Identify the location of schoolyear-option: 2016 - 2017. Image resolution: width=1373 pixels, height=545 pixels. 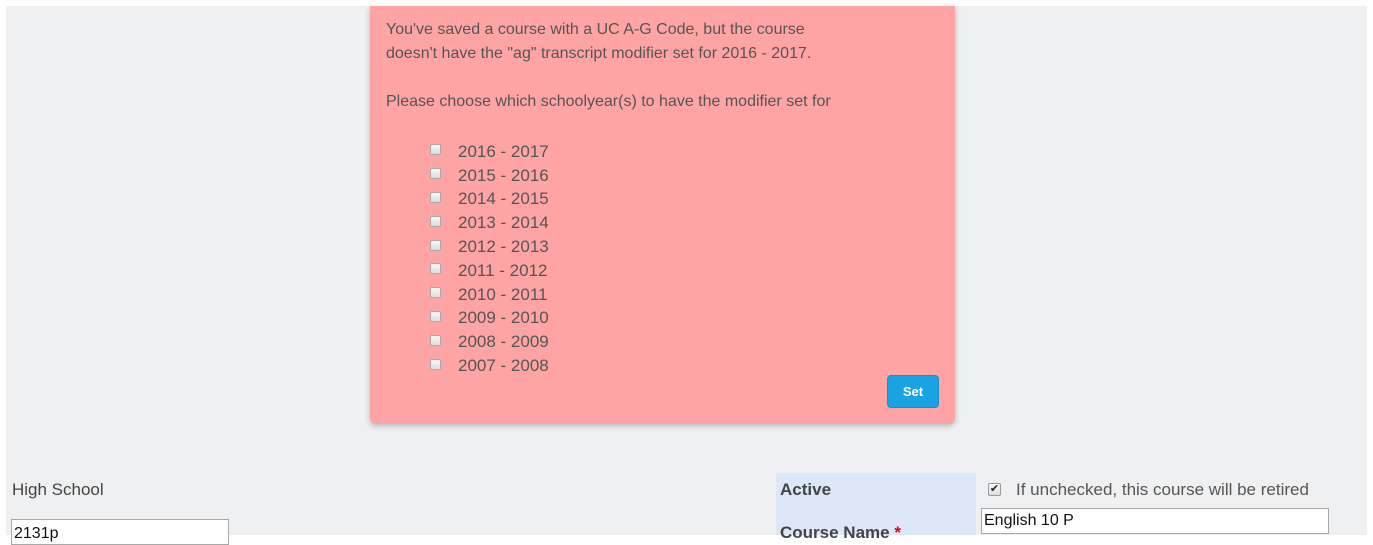
(489, 152).